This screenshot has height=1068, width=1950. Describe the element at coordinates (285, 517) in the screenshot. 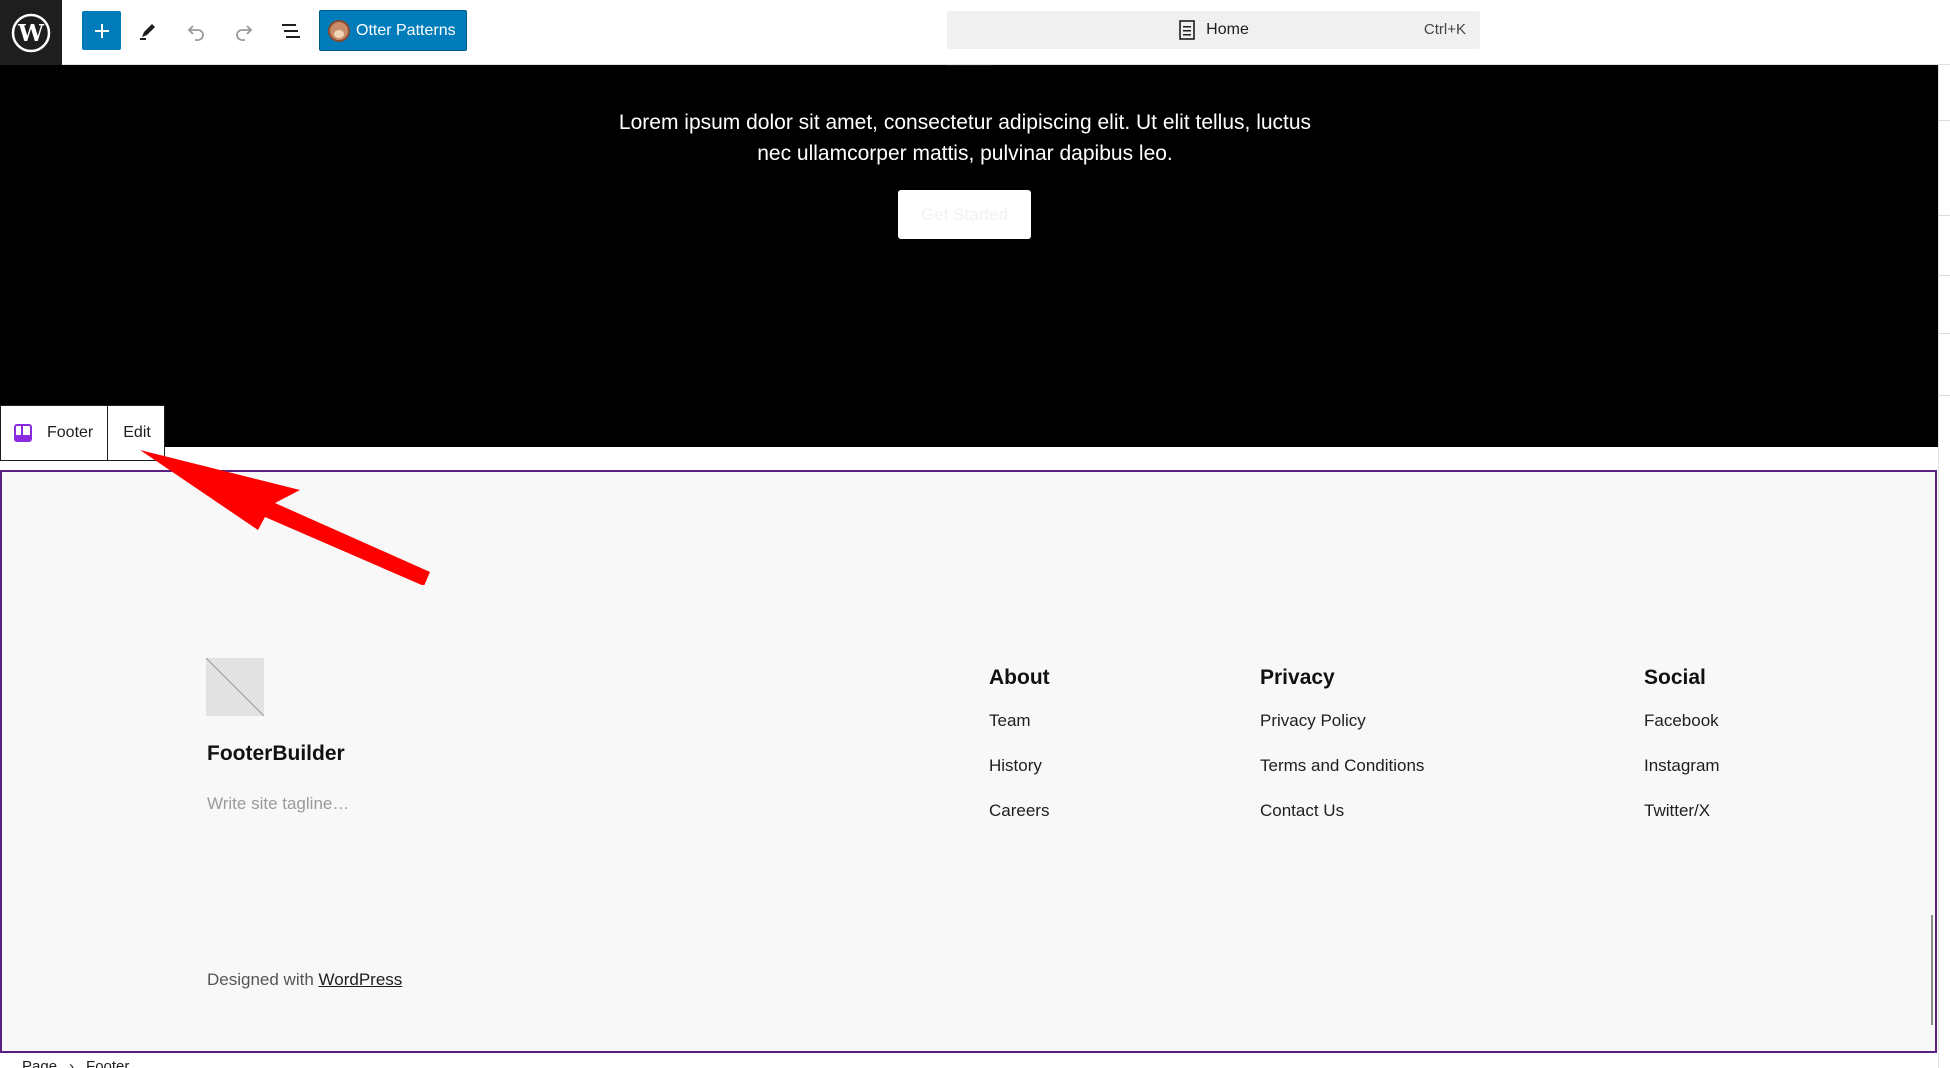

I see `red-arrow-annotation` at that location.